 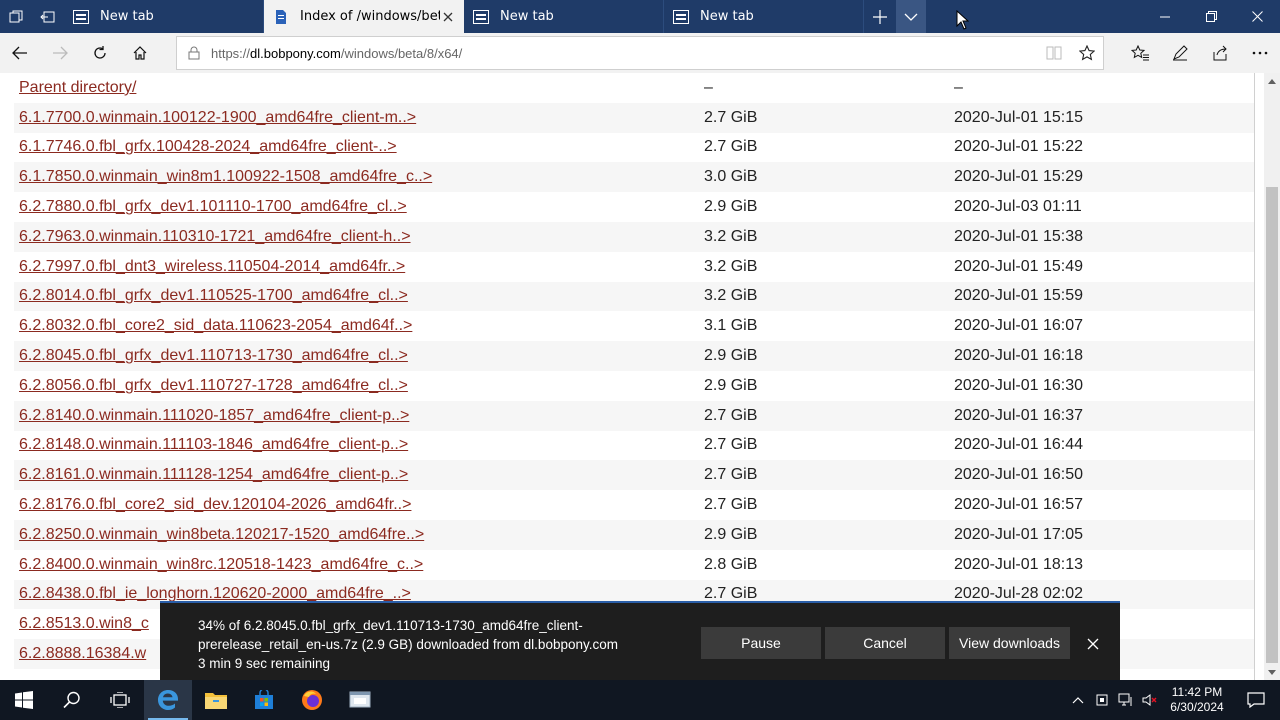 I want to click on minimize-button, so click(x=1165, y=16).